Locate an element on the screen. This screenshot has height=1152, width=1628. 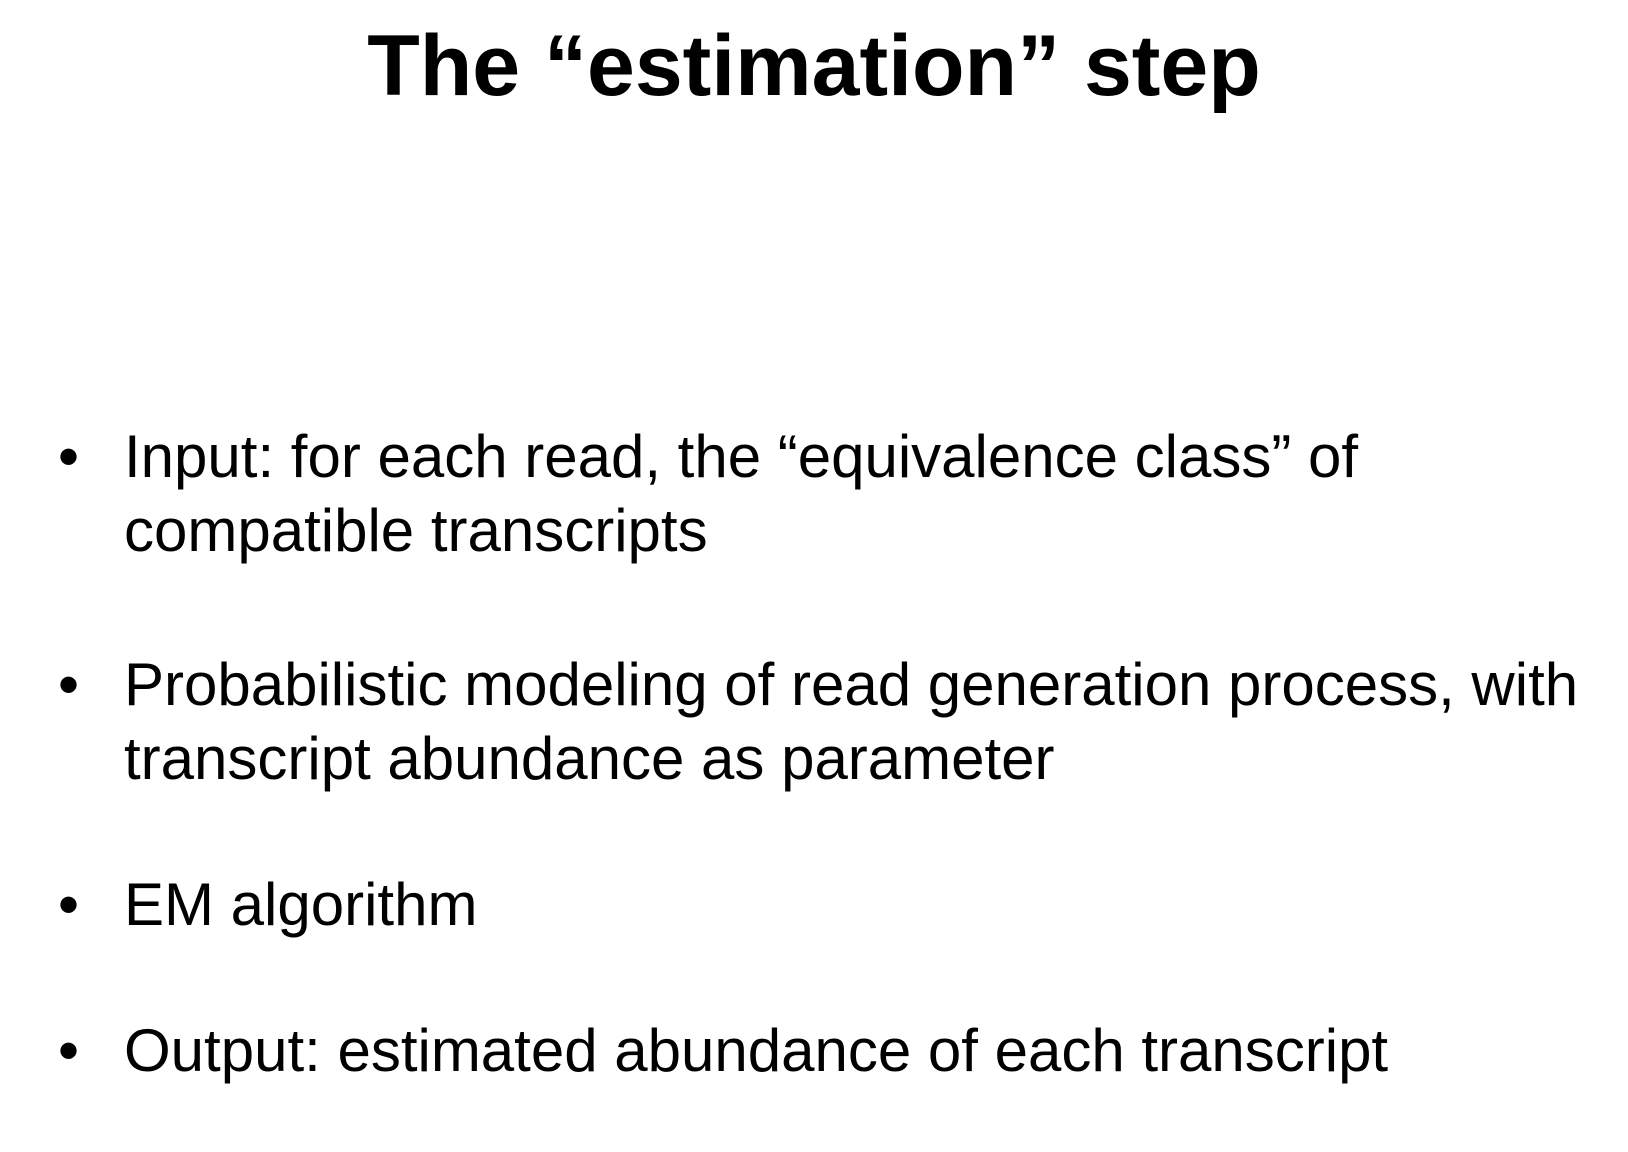
bullet-item-em: • EM algorithm is located at coordinates (828, 905).